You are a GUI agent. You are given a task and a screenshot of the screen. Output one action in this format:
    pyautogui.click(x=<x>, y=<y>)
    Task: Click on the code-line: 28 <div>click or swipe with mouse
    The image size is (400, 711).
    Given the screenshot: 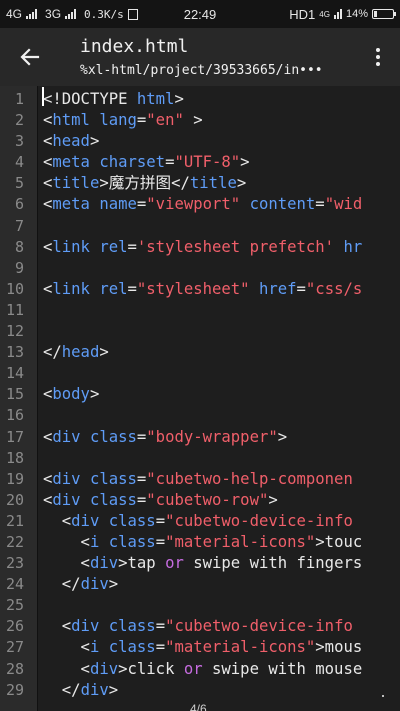 What is the action you would take?
    pyautogui.click(x=200, y=669)
    